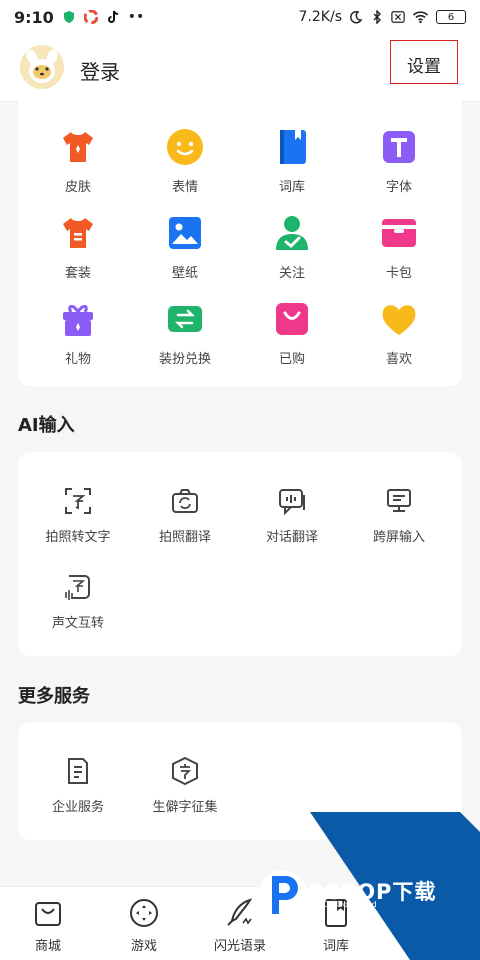 The height and width of the screenshot is (960, 480). Describe the element at coordinates (78, 233) in the screenshot. I see `suit-icon` at that location.